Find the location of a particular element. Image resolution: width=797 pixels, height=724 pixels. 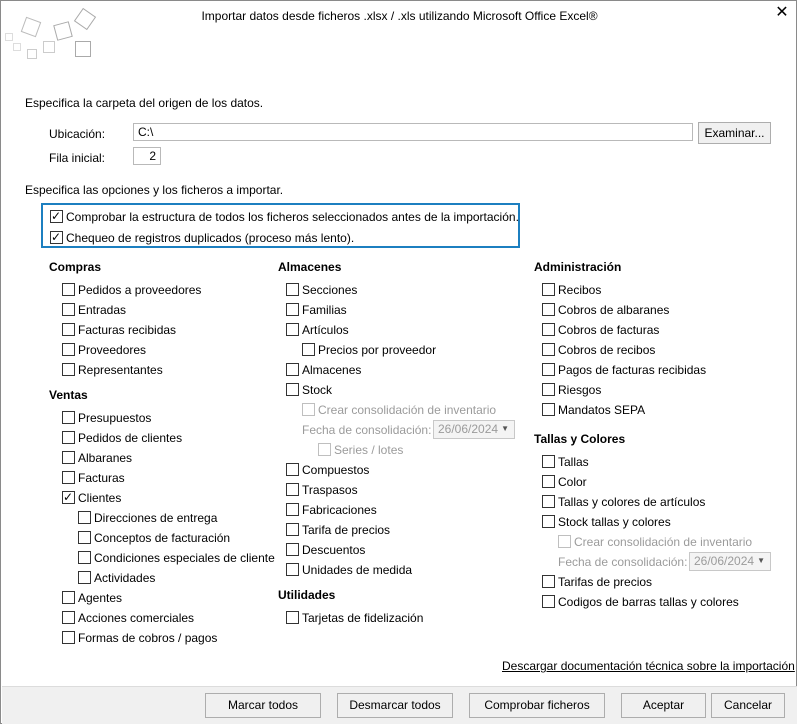

checkbox-direcciones-entrega is located at coordinates (84, 517).